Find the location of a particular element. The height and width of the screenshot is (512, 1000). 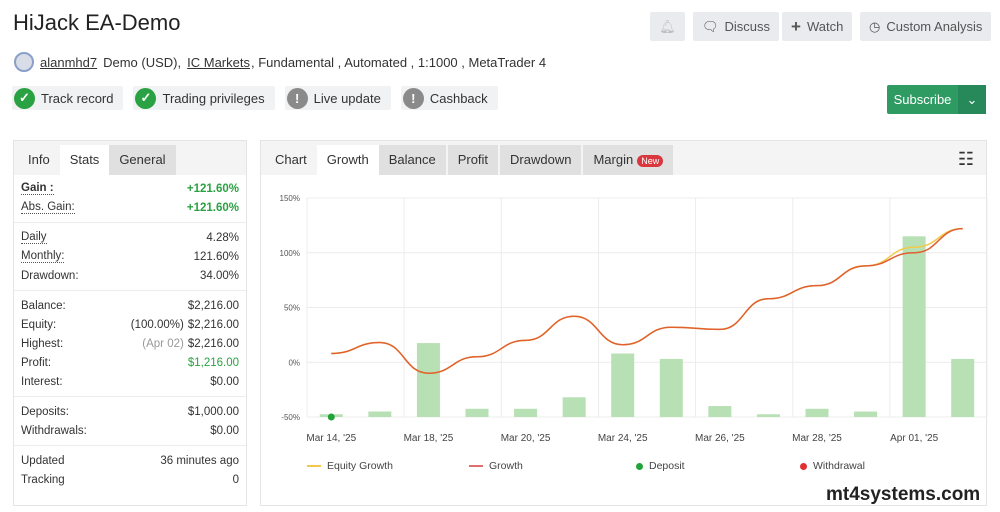

deposit-marker is located at coordinates (331, 417).